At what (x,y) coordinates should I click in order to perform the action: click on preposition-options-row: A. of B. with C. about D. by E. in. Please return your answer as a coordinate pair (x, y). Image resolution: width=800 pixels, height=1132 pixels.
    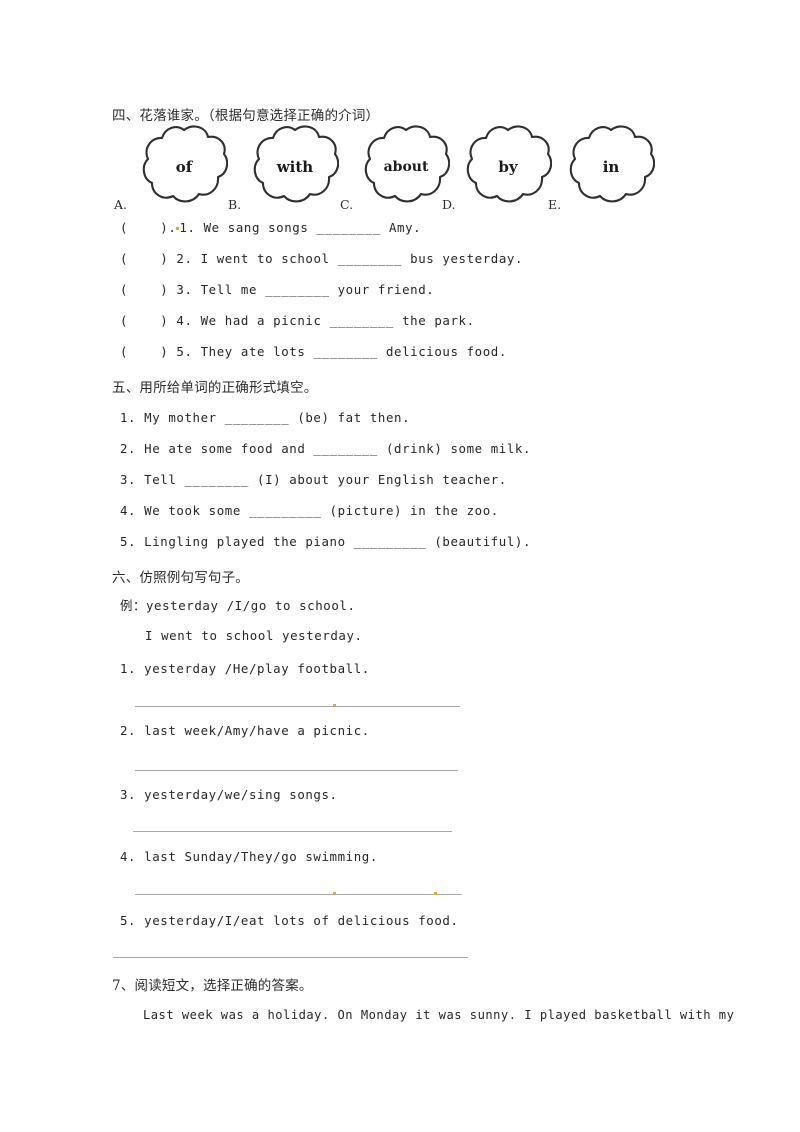
    Looking at the image, I should click on (400, 168).